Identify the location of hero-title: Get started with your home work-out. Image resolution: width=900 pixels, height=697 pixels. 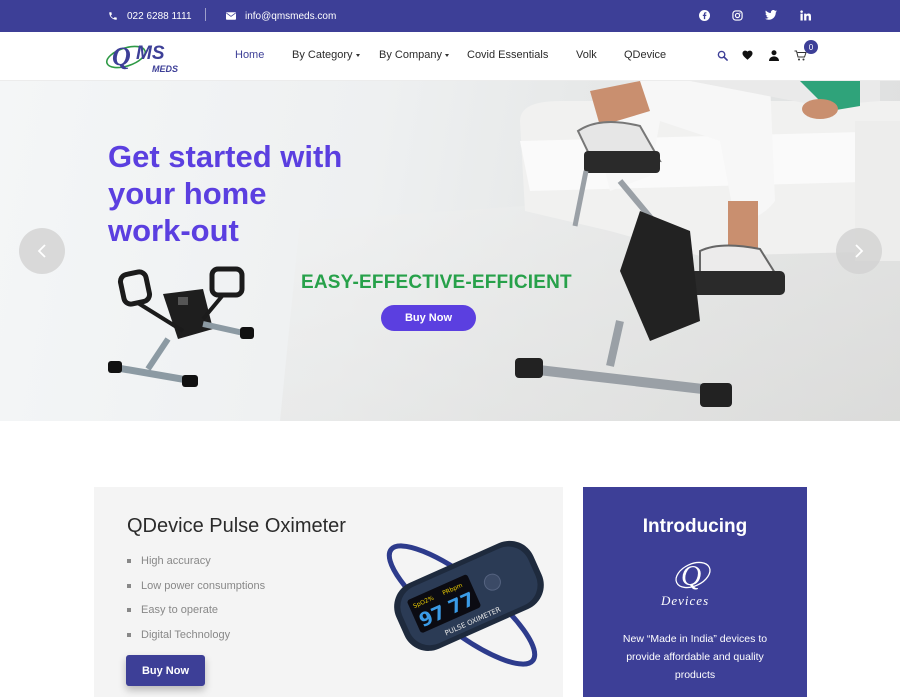
(225, 193).